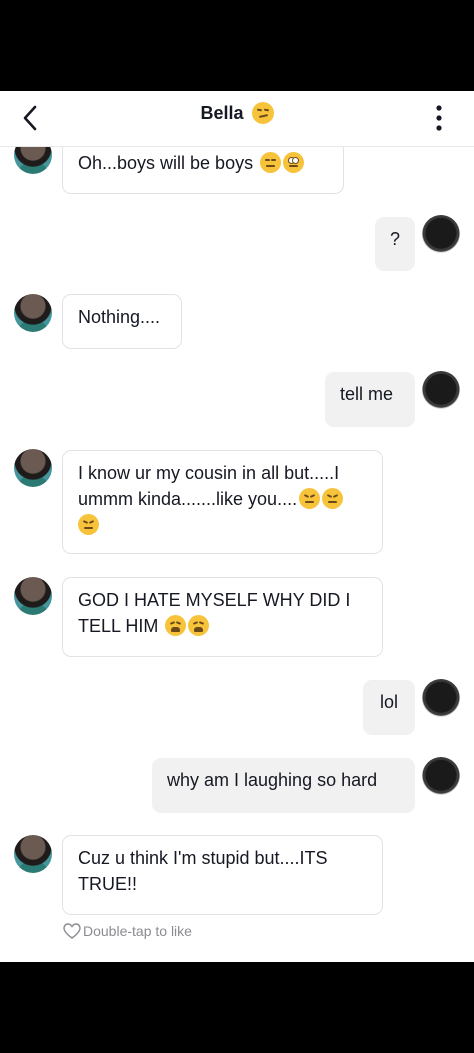 Image resolution: width=474 pixels, height=1053 pixels. I want to click on chat-title: Bella, so click(237, 113).